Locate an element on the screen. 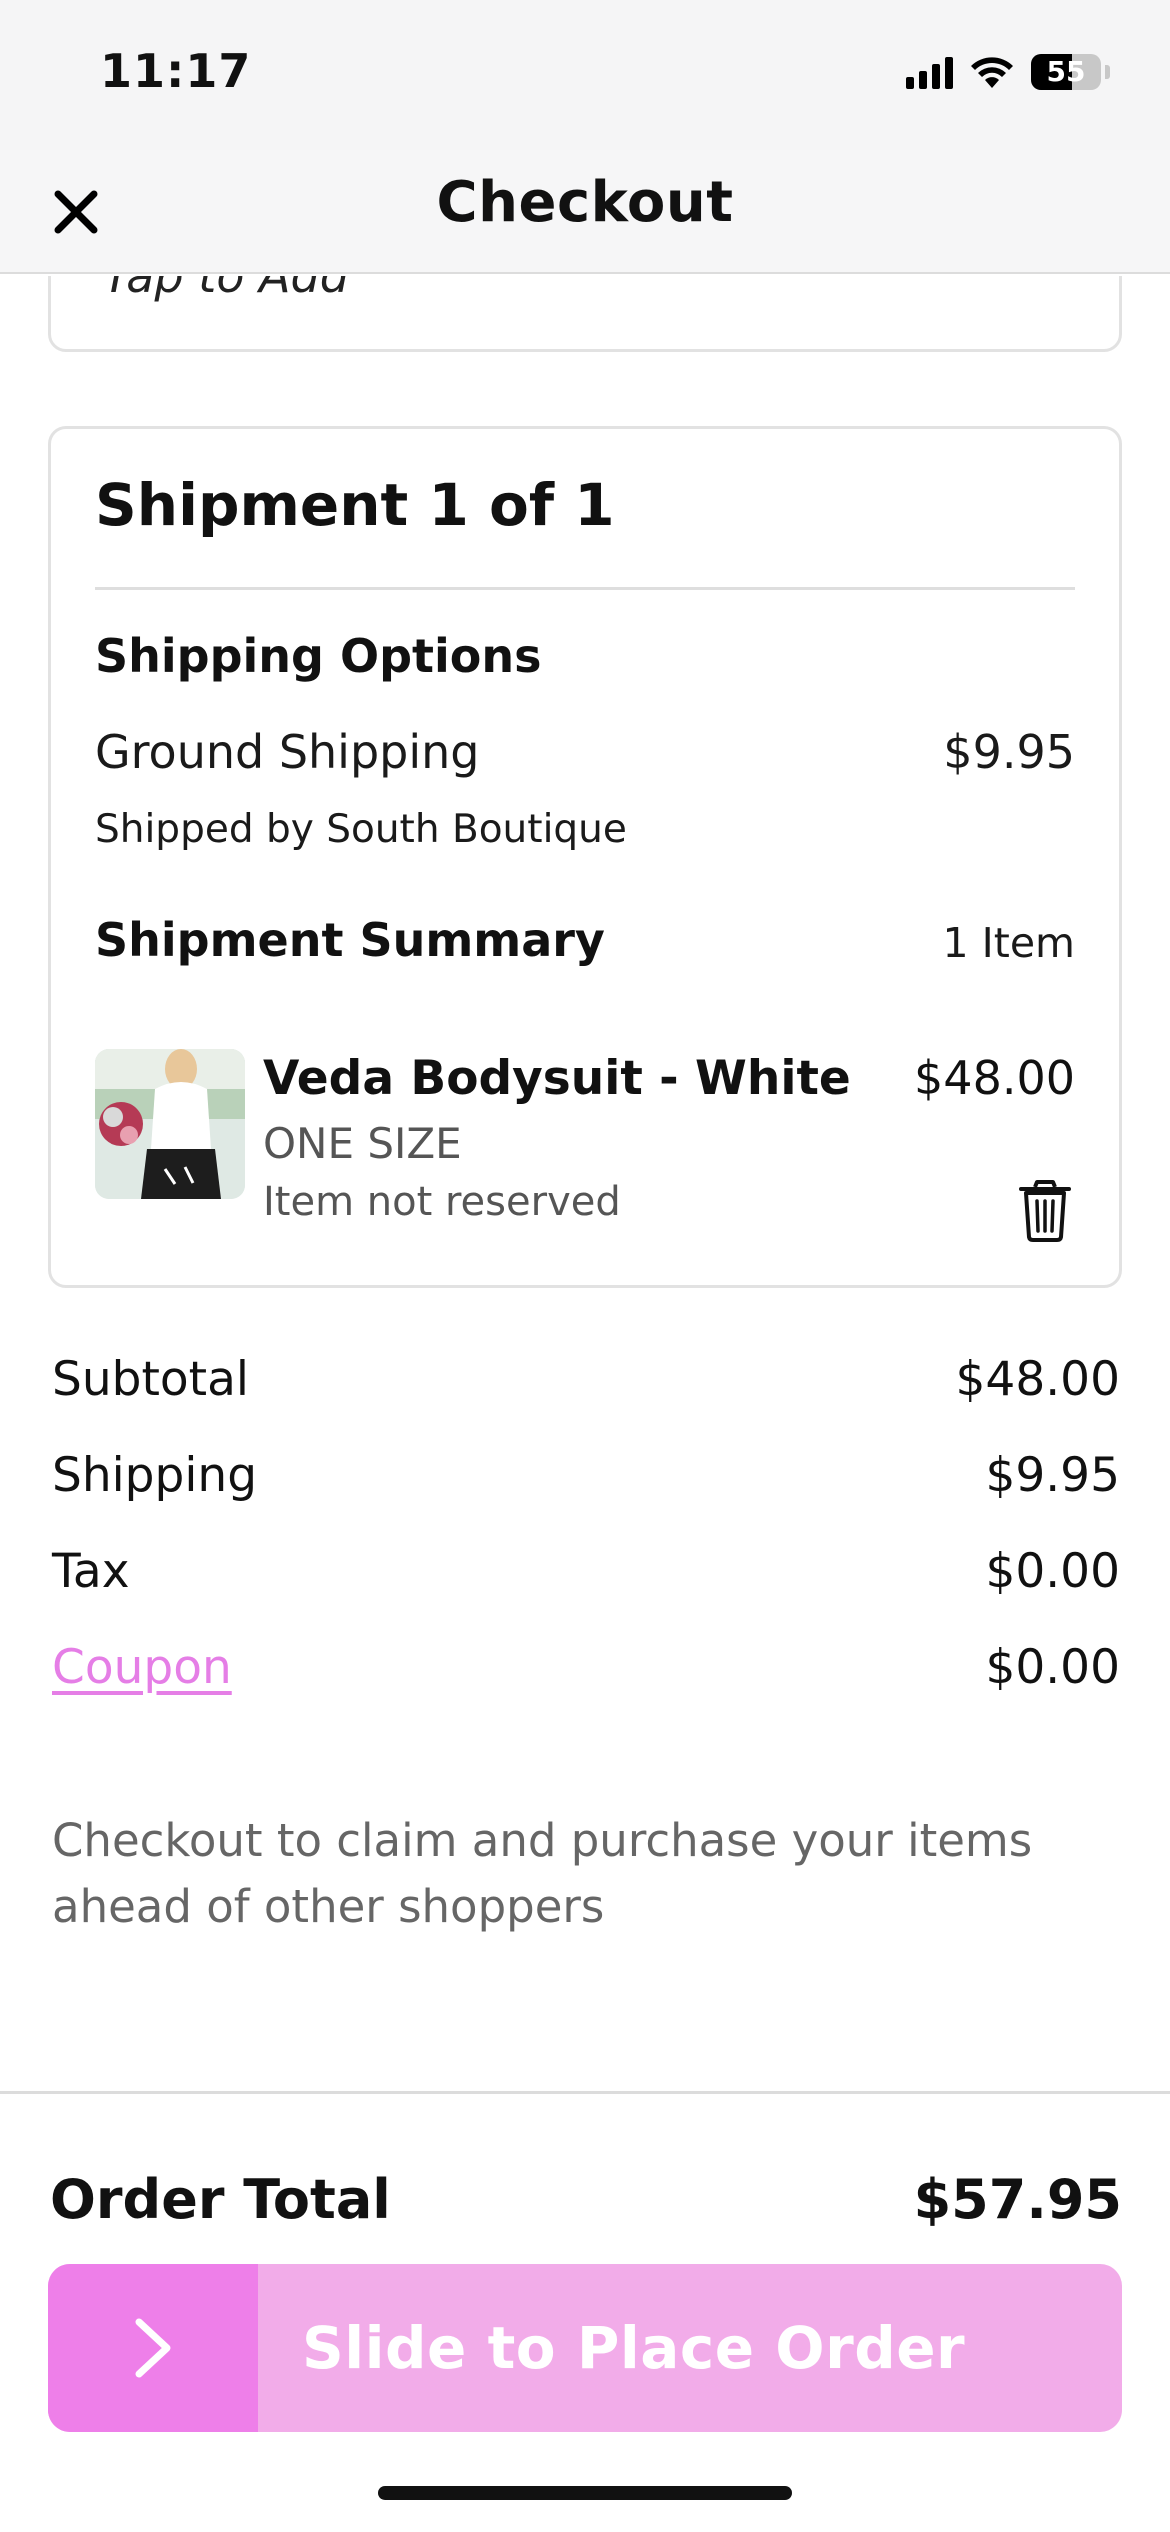  trash-icon is located at coordinates (1045, 1211).